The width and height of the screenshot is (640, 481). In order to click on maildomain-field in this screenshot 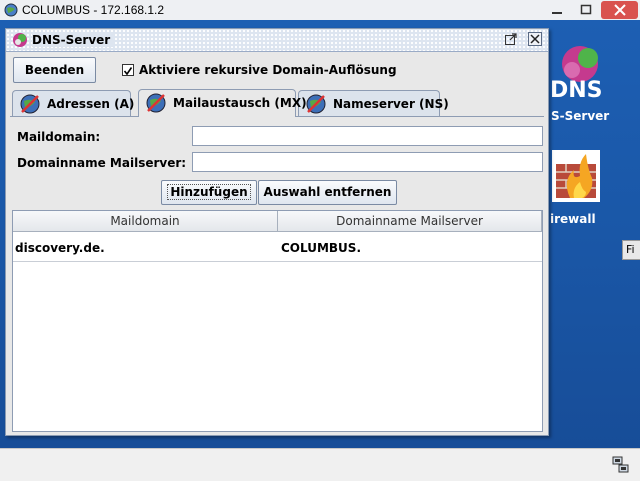, I will do `click(367, 136)`.